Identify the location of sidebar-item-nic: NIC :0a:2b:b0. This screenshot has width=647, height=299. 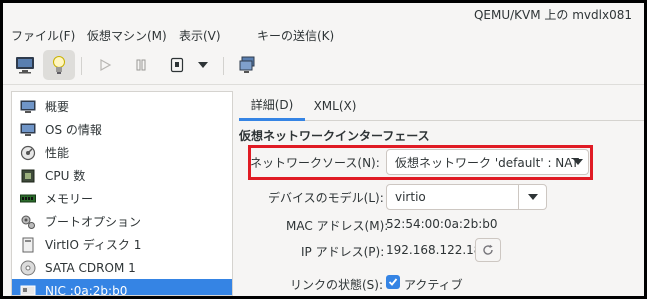
(122, 287).